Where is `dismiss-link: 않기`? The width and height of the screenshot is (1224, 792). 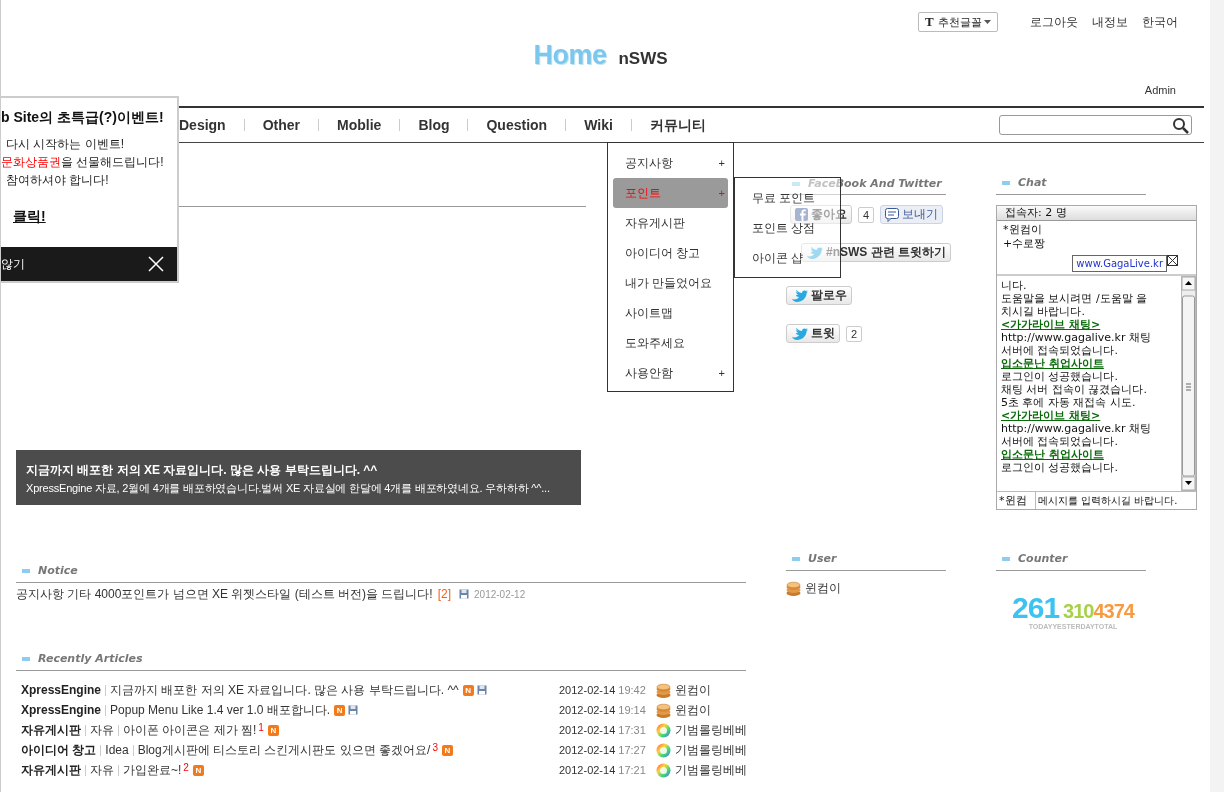 dismiss-link: 않기 is located at coordinates (13, 264).